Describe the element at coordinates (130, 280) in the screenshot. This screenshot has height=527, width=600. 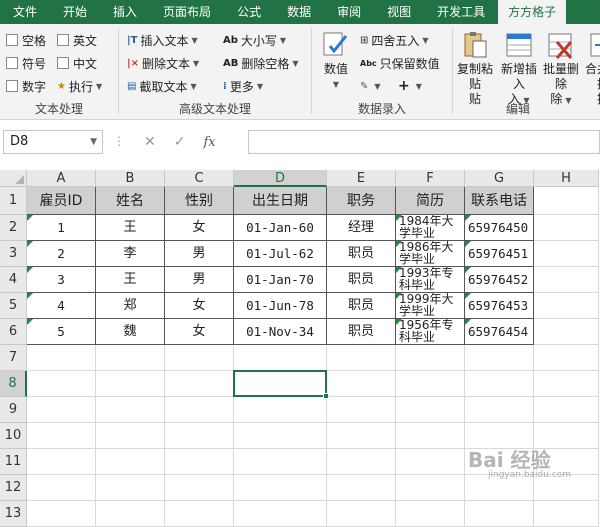
I see `table-cell: 王` at that location.